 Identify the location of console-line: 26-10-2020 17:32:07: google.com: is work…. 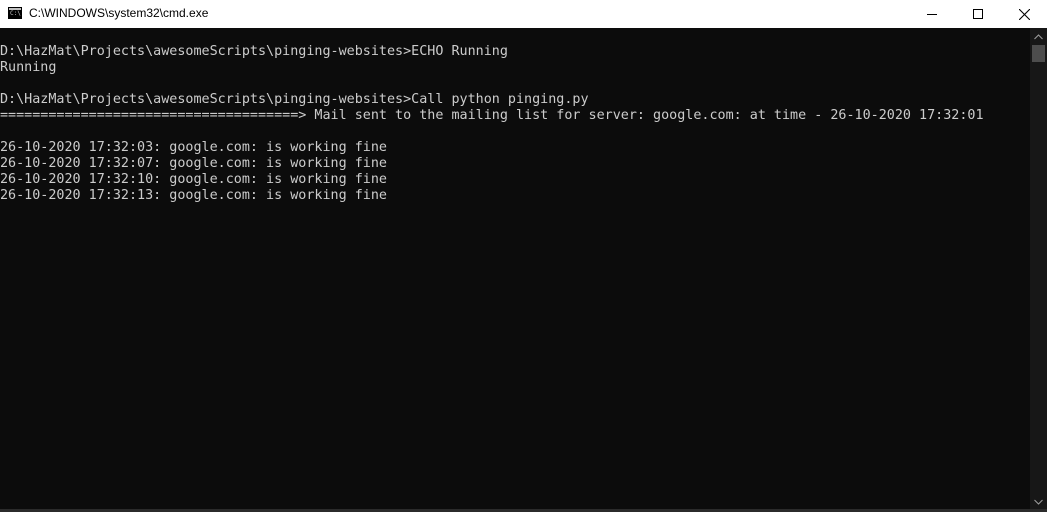
(193, 163).